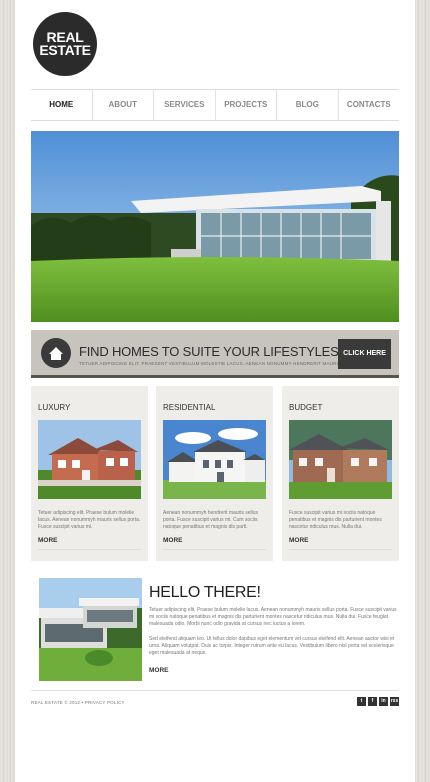 Image resolution: width=430 pixels, height=782 pixels. Describe the element at coordinates (210, 351) in the screenshot. I see `banner-title: FIND HOMES TO SUITE YOUR LIFESTYLES!` at that location.